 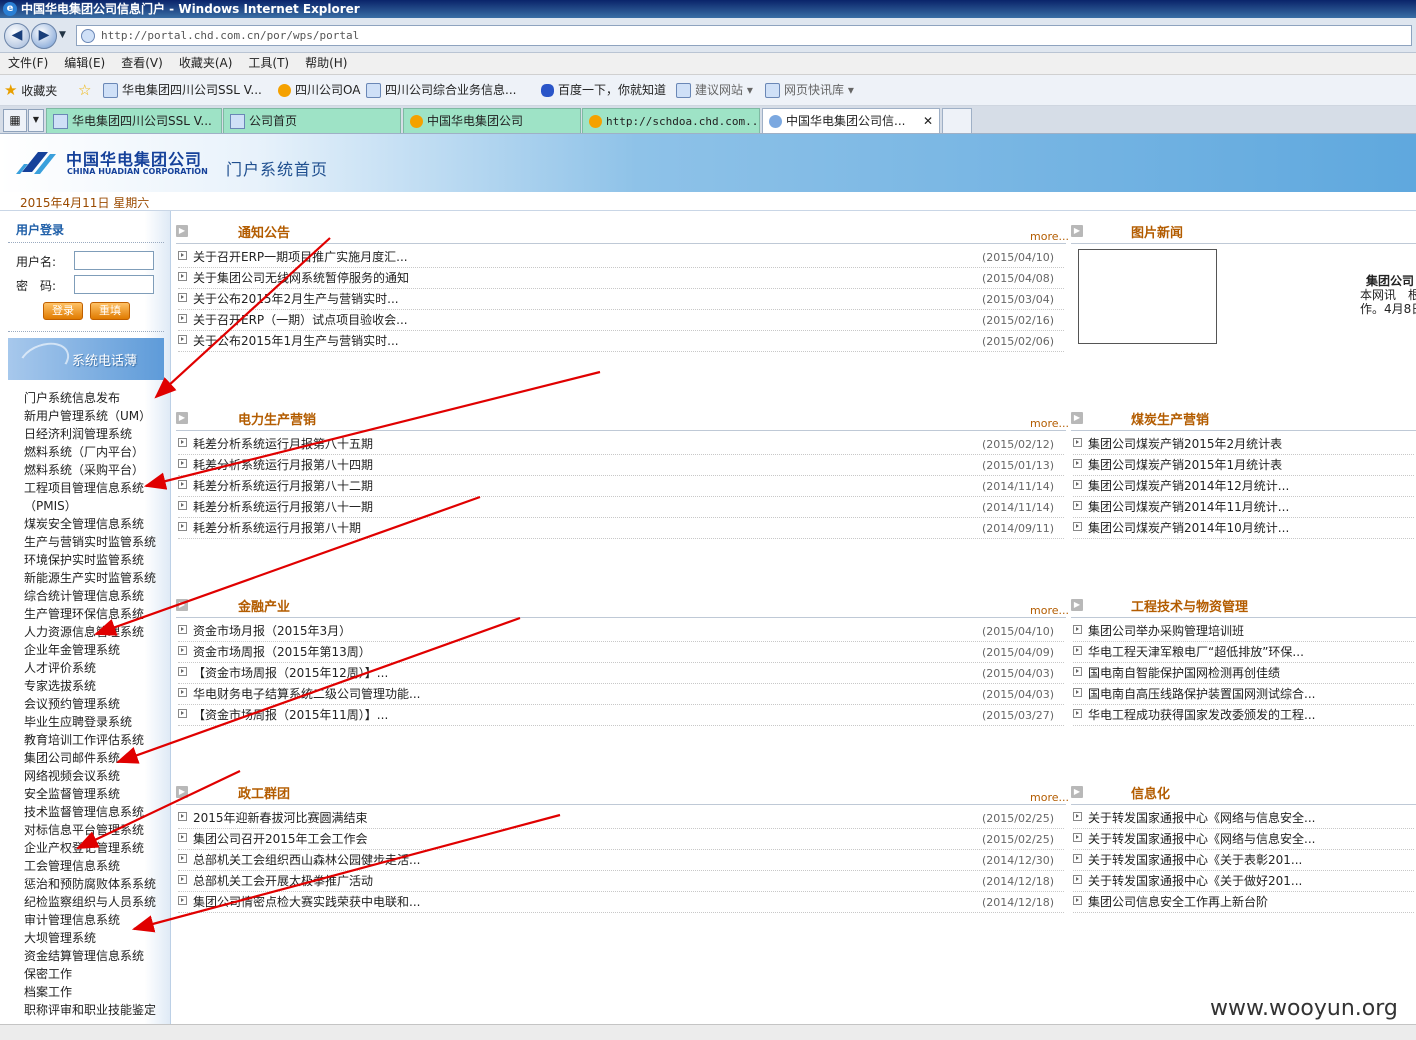 What do you see at coordinates (708, 1032) in the screenshot?
I see `horizontal-scrollbar` at bounding box center [708, 1032].